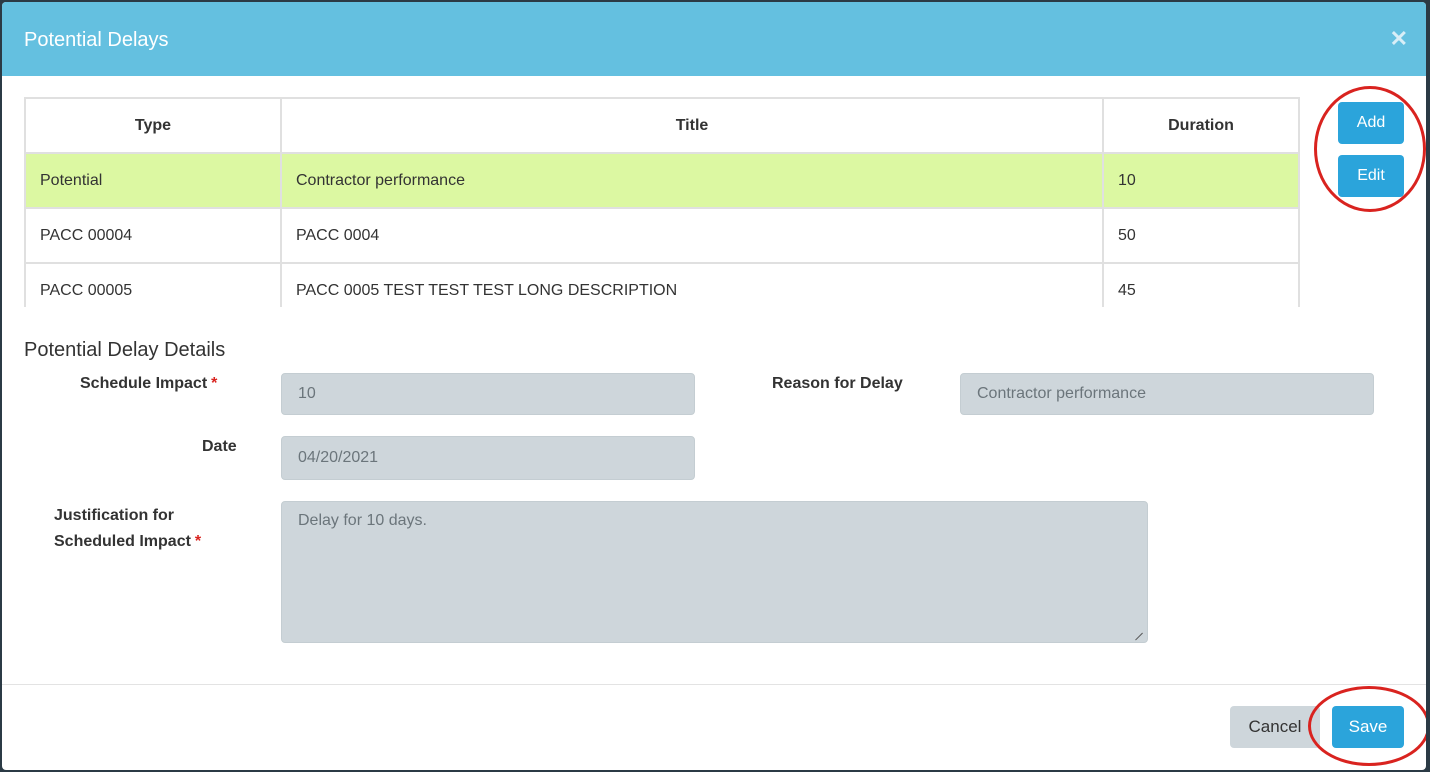  I want to click on justification-textarea: Delay for 10 days., so click(714, 572).